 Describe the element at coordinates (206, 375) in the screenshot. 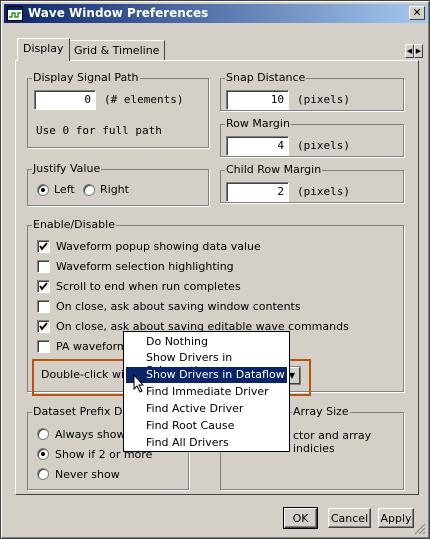

I see `dropdown-option-selected: Show Drivers in Dataflow` at that location.